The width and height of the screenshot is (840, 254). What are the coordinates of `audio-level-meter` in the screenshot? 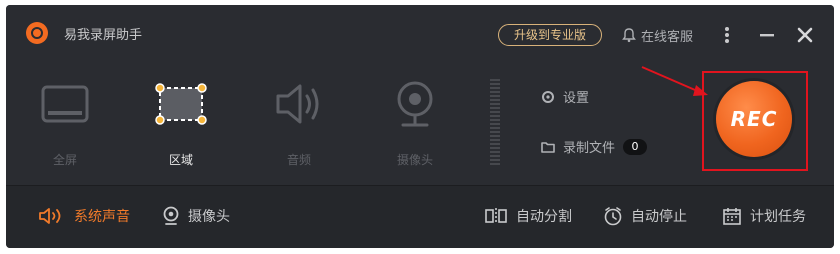 It's located at (495, 122).